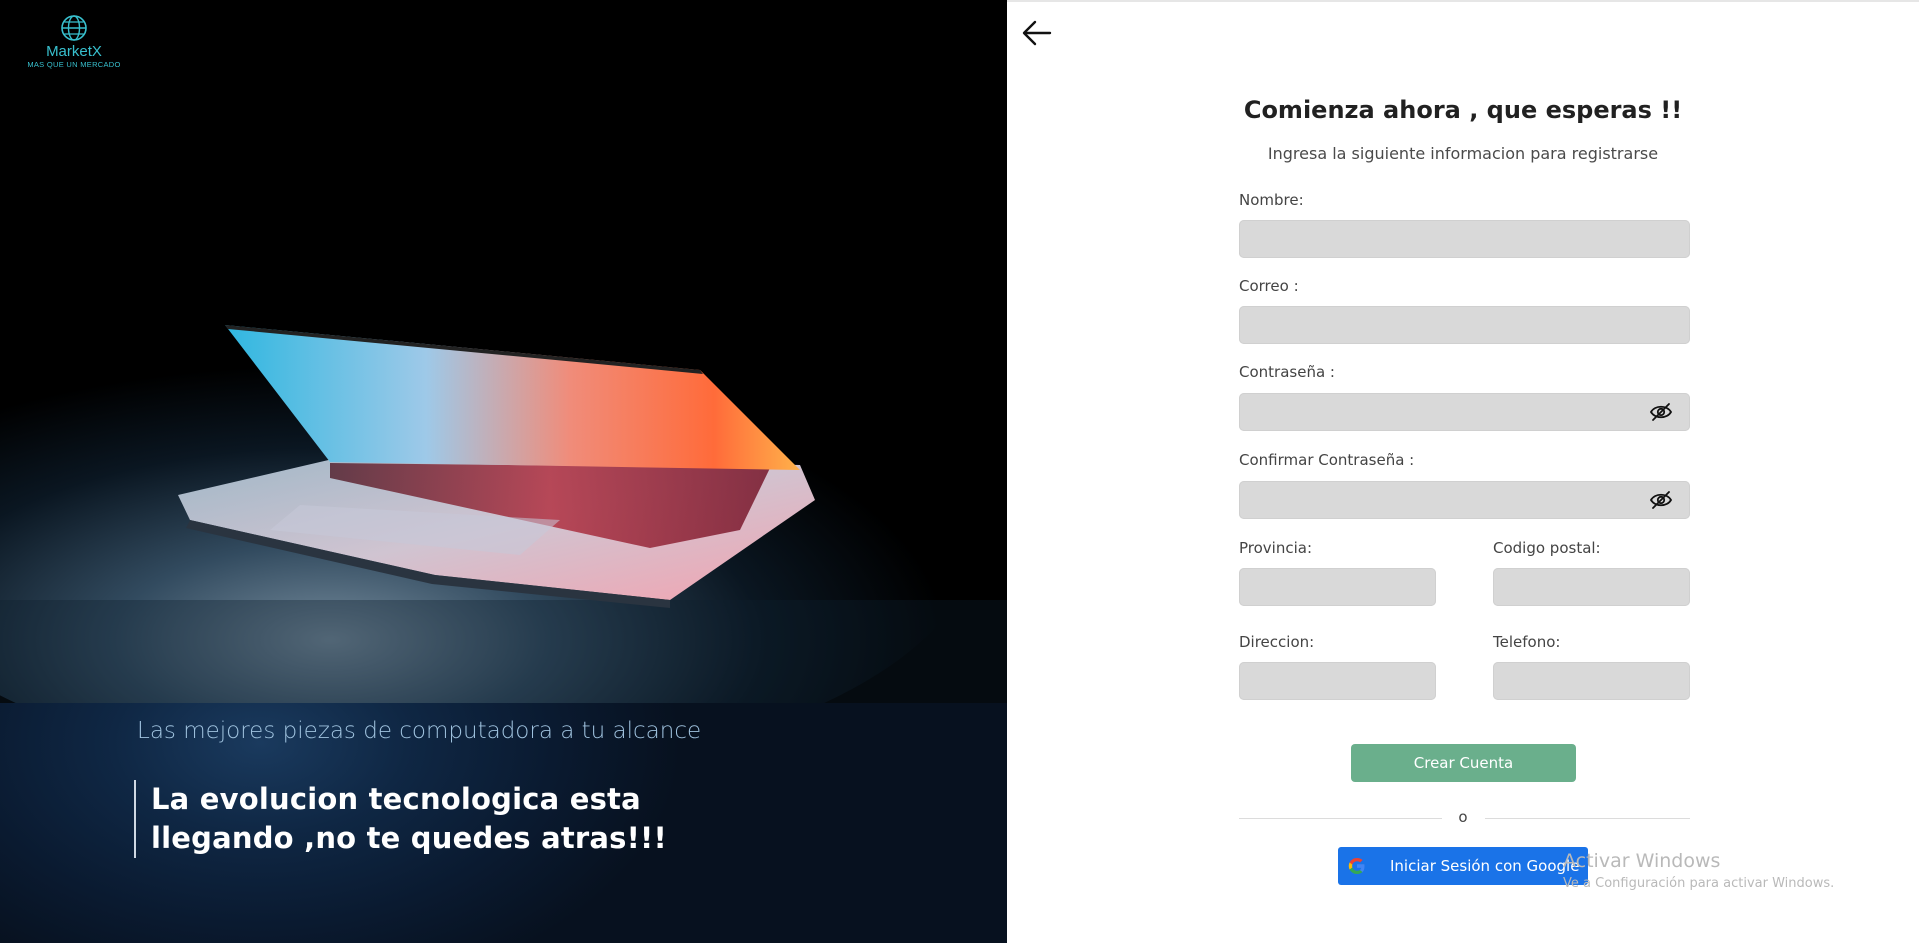  I want to click on provincia-label: Provincia:, so click(1276, 548).